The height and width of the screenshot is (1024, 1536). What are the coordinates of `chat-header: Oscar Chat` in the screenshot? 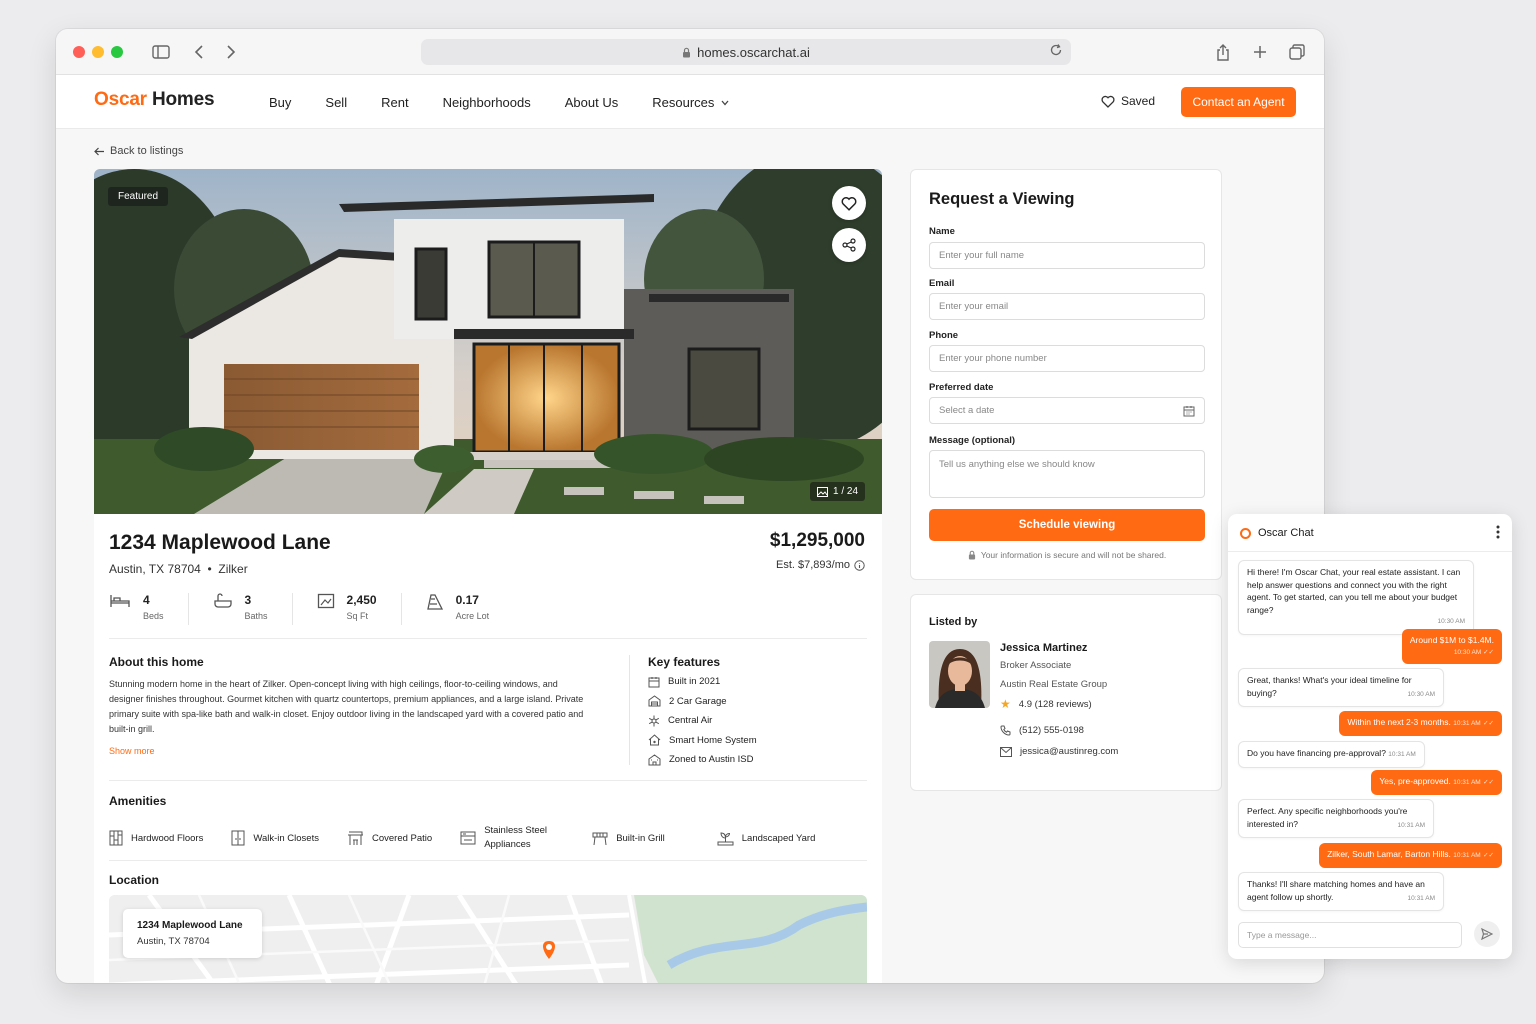 It's located at (1370, 533).